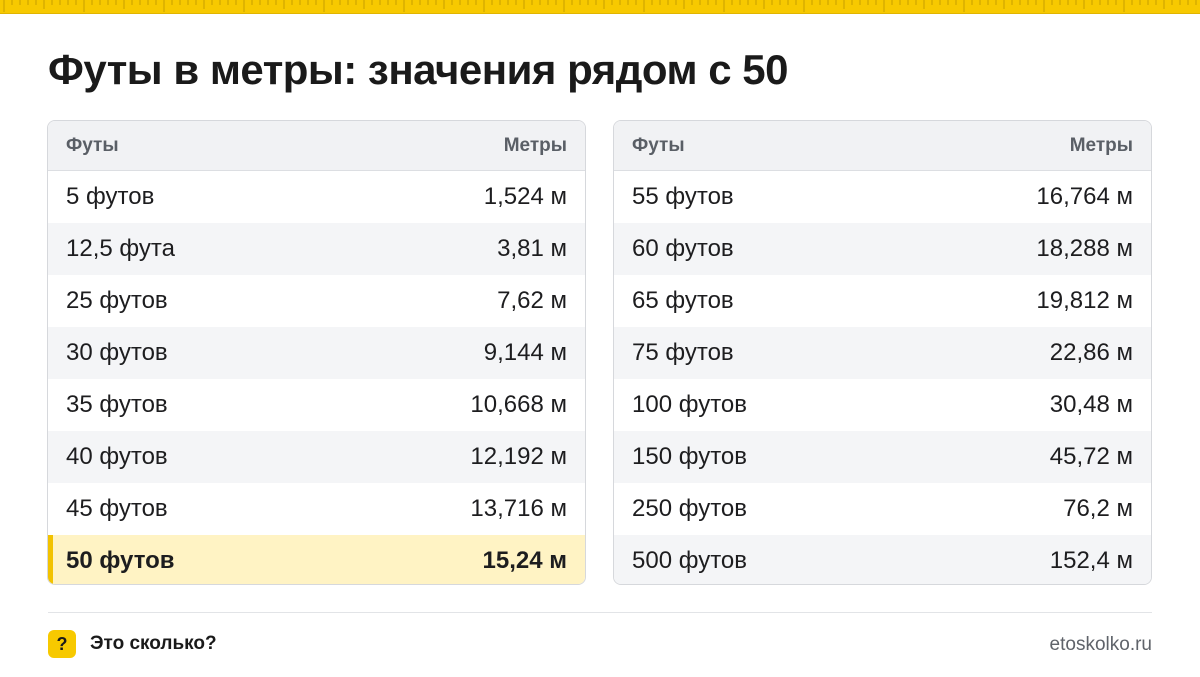 The width and height of the screenshot is (1200, 677). What do you see at coordinates (518, 404) in the screenshot?
I see `cell-meters: 10,668 м` at bounding box center [518, 404].